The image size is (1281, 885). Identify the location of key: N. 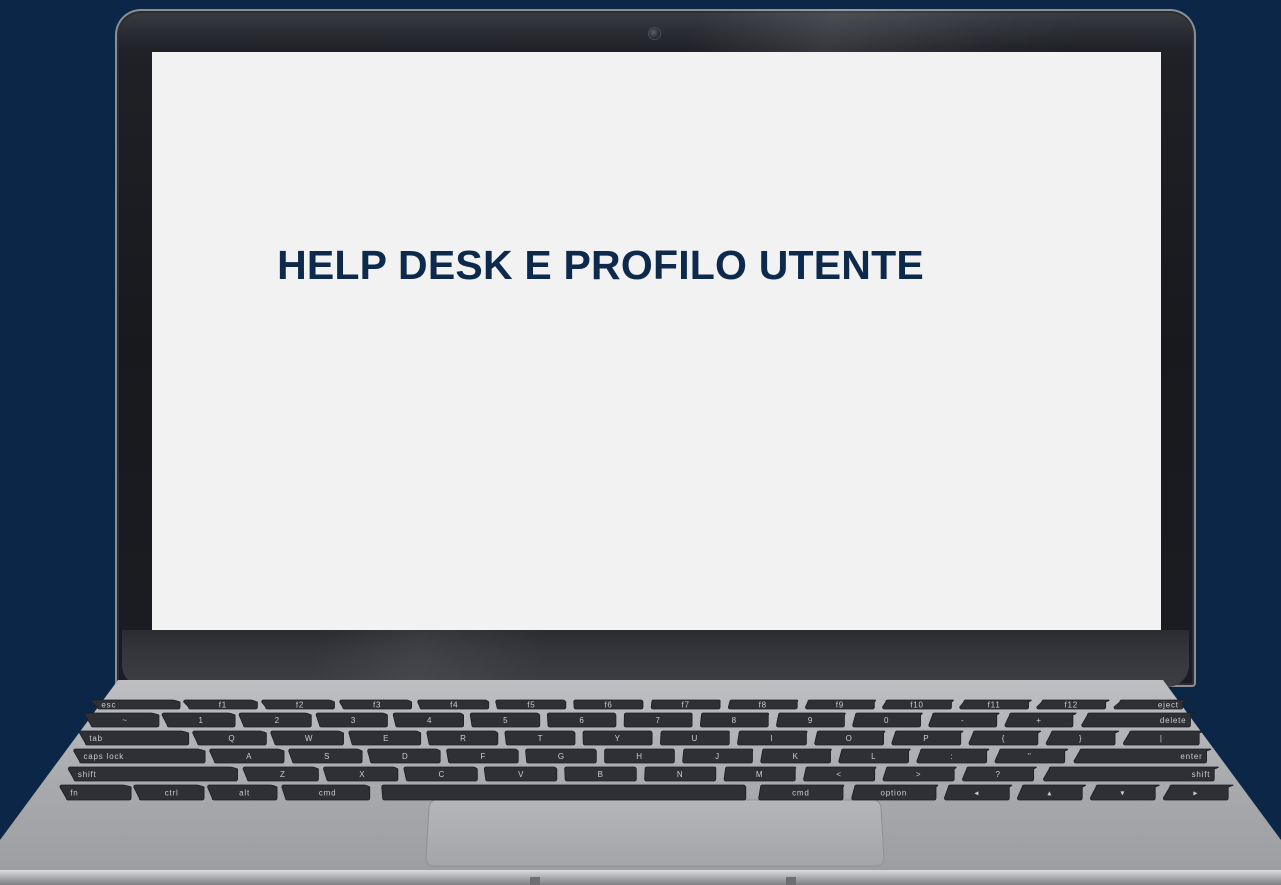
(680, 774).